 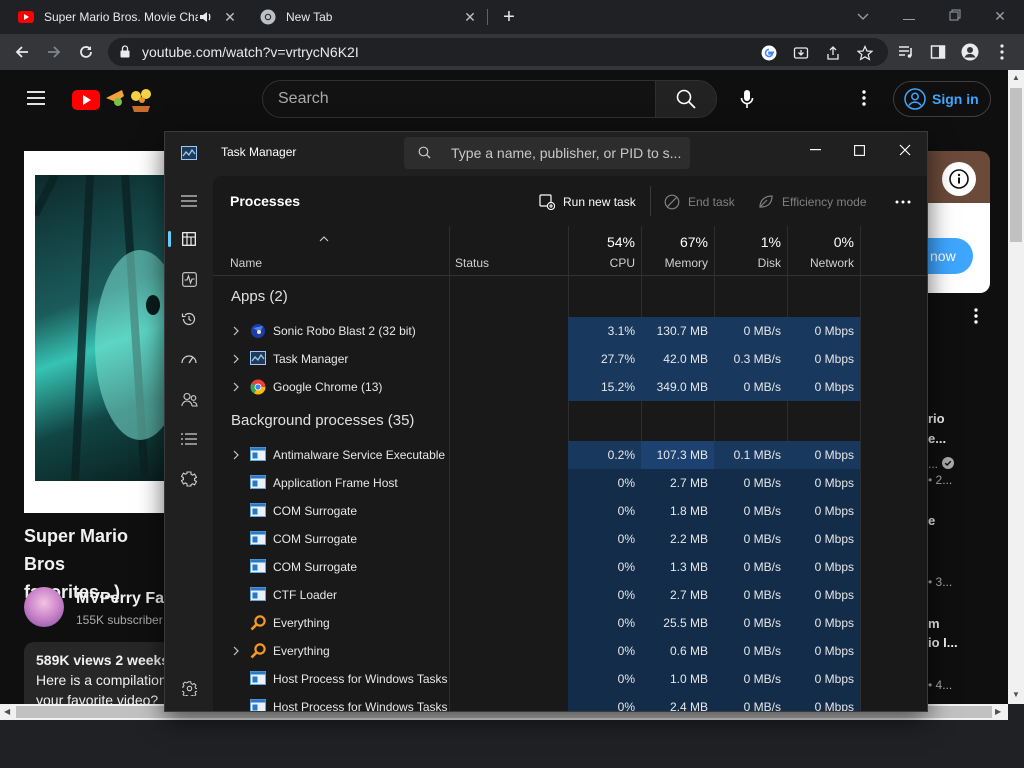 I want to click on address-bar: youtube.com/watch?v=vrtrycN6K2I, so click(x=498, y=52).